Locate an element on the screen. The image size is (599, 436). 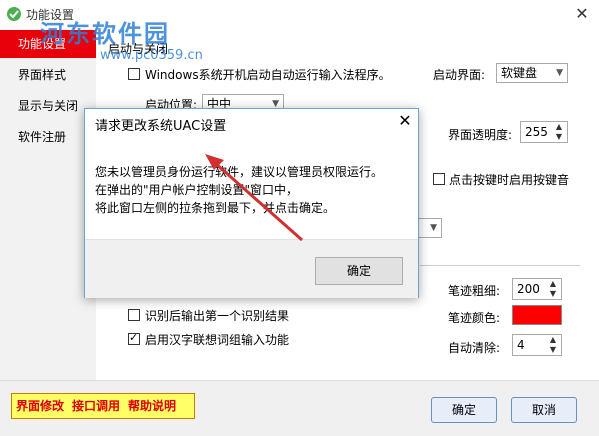
dialog-line-3: 将此窗口左侧的拉条拖到最下，并点击确定。 is located at coordinates (215, 208).